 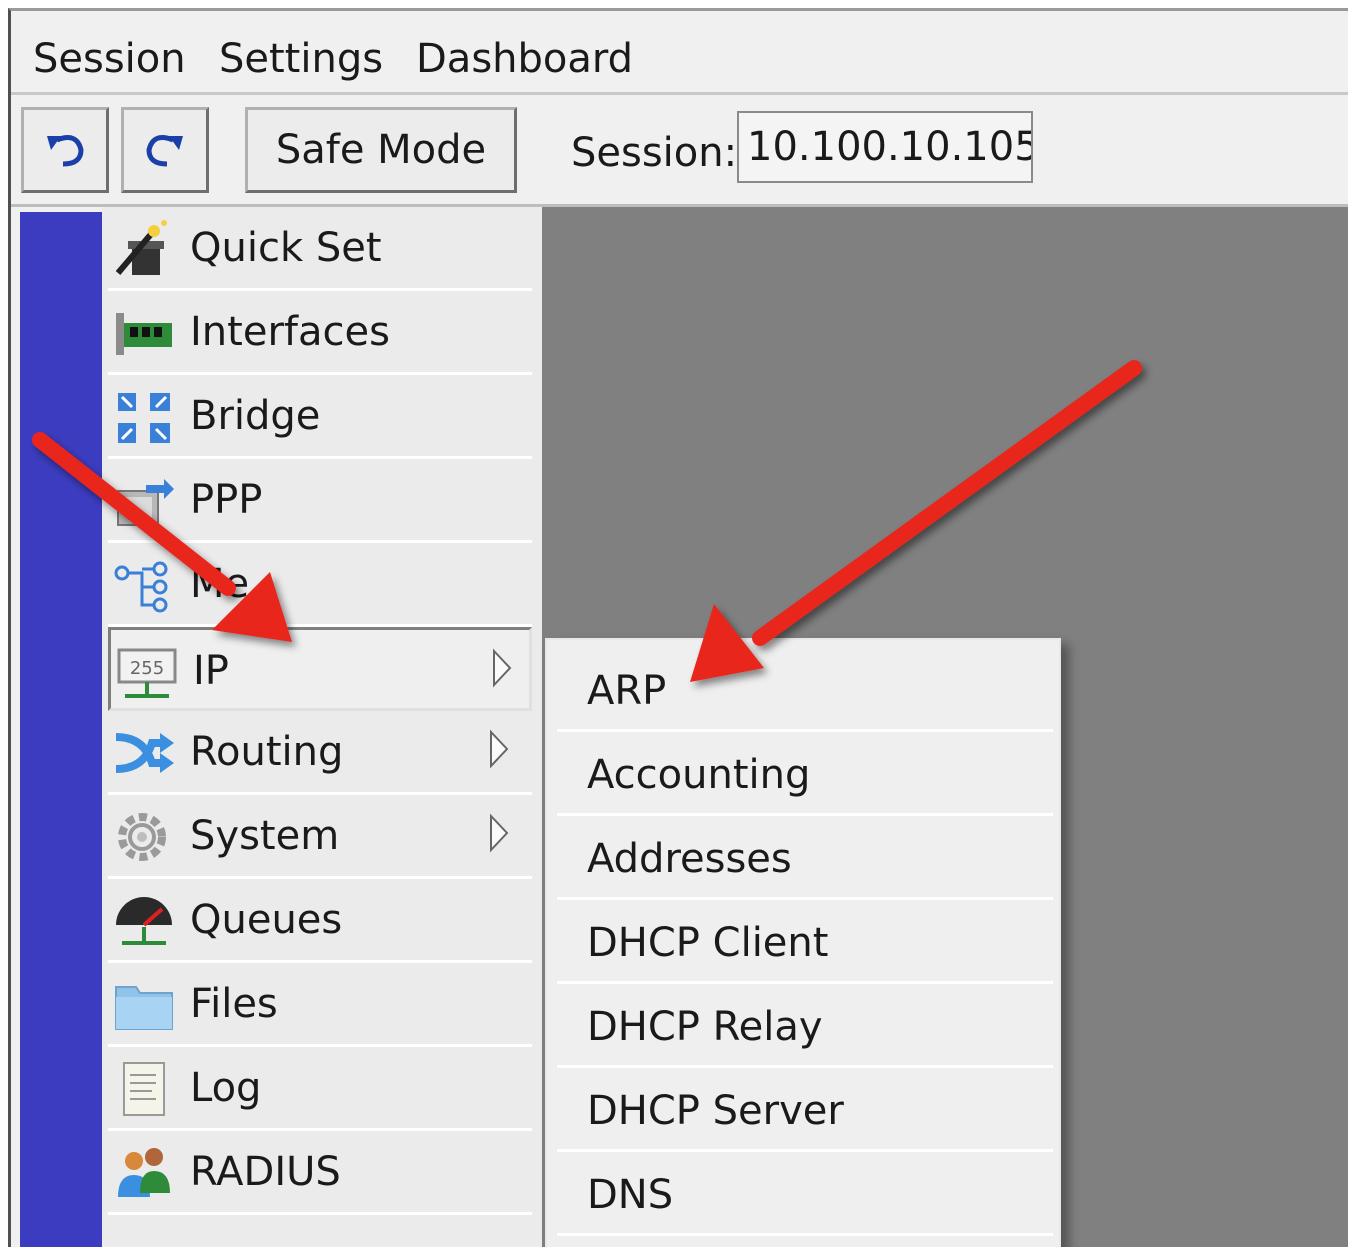 What do you see at coordinates (220, 584) in the screenshot?
I see `nav-item-label: Me` at bounding box center [220, 584].